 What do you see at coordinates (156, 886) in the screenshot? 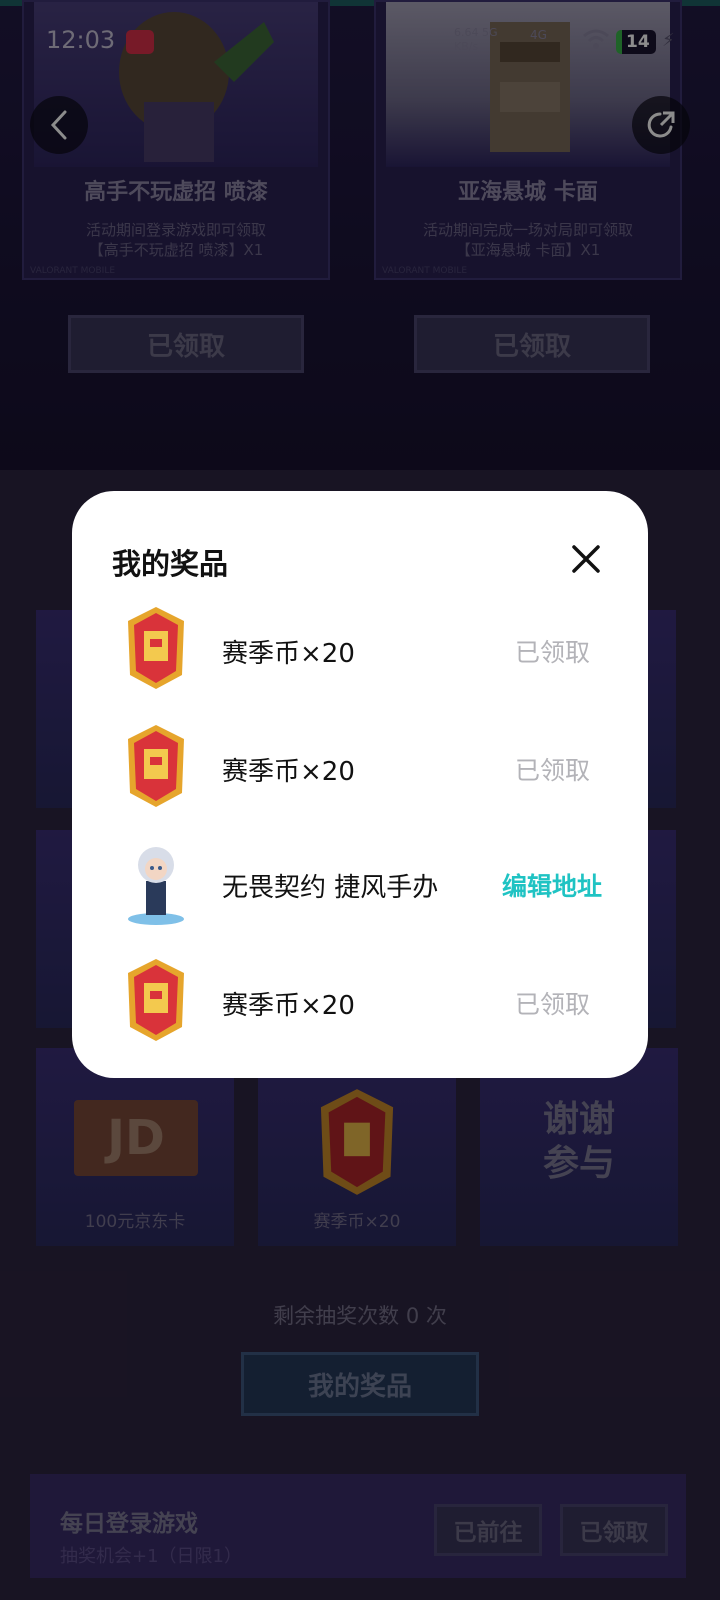
I see `figure-icon` at bounding box center [156, 886].